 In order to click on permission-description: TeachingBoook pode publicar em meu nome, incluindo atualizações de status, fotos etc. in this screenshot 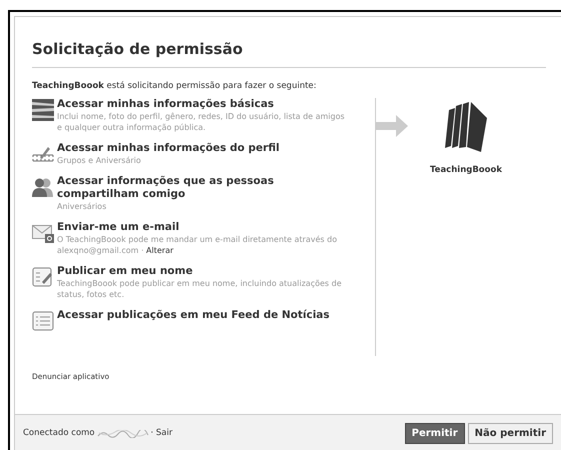, I will do `click(199, 289)`.